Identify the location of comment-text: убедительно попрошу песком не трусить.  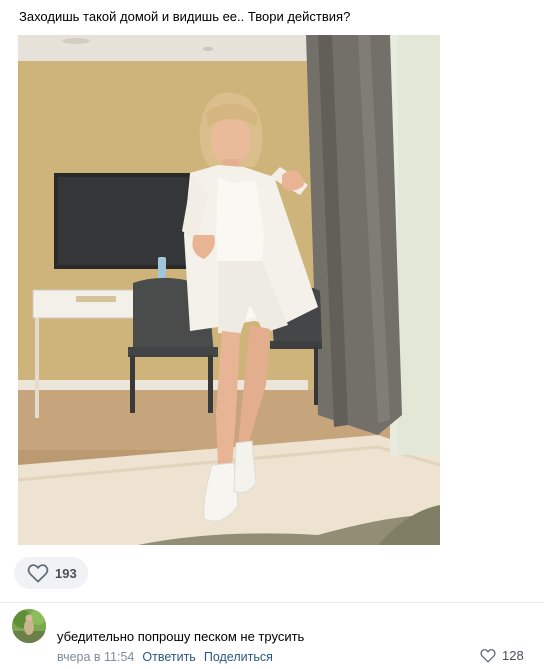
(181, 636).